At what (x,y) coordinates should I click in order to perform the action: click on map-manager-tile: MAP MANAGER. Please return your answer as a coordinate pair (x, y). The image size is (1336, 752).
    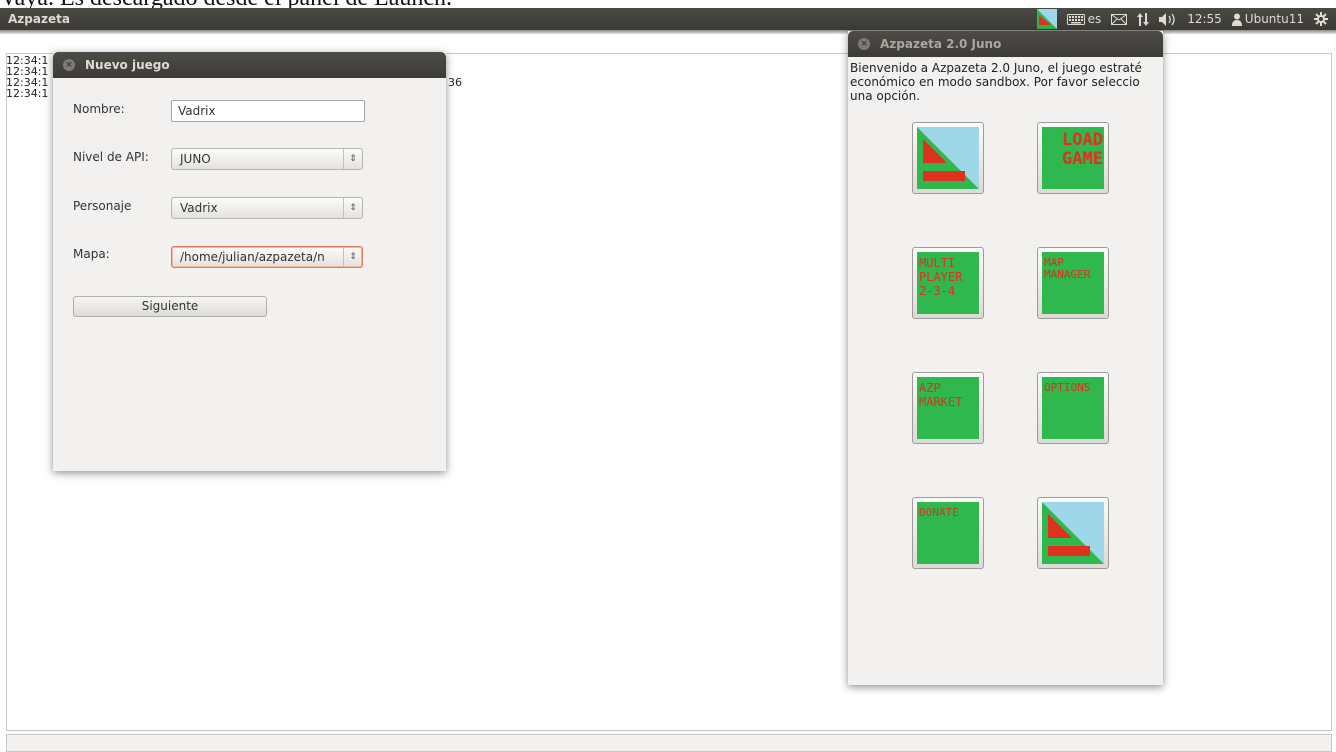
    Looking at the image, I should click on (1073, 283).